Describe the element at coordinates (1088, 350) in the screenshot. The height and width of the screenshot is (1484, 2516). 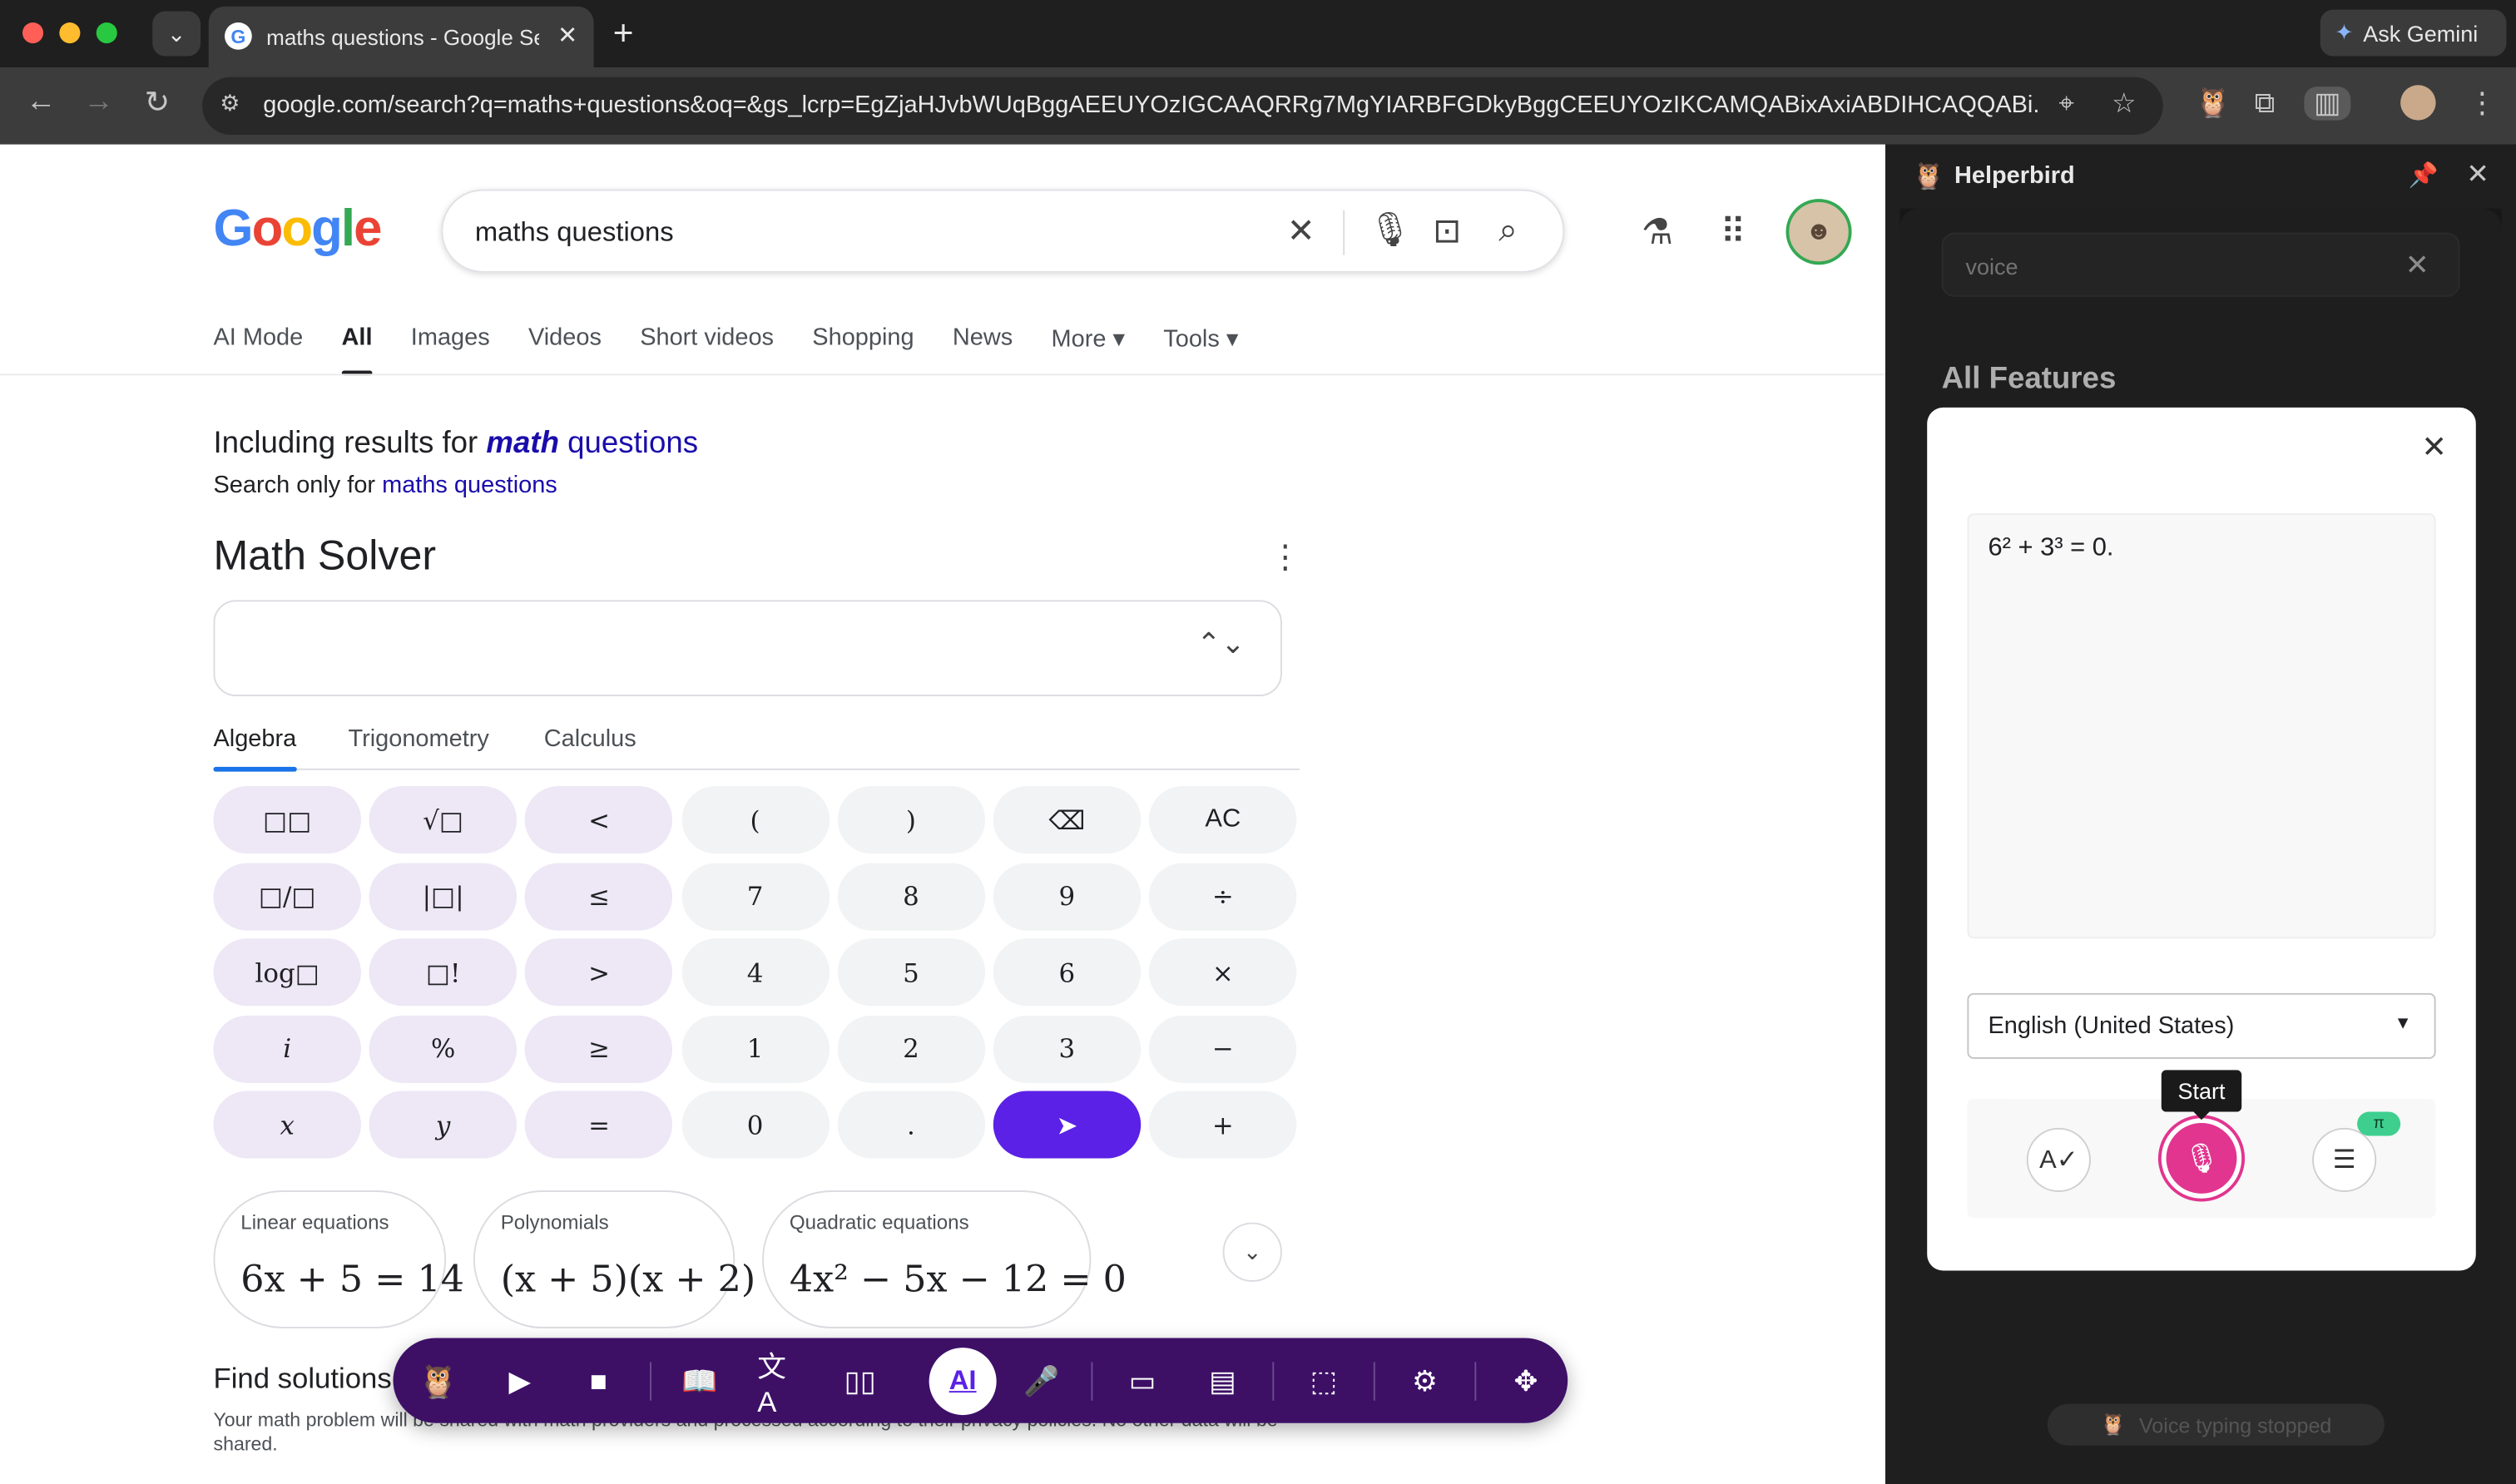
I see `tab-more: More ▾` at that location.